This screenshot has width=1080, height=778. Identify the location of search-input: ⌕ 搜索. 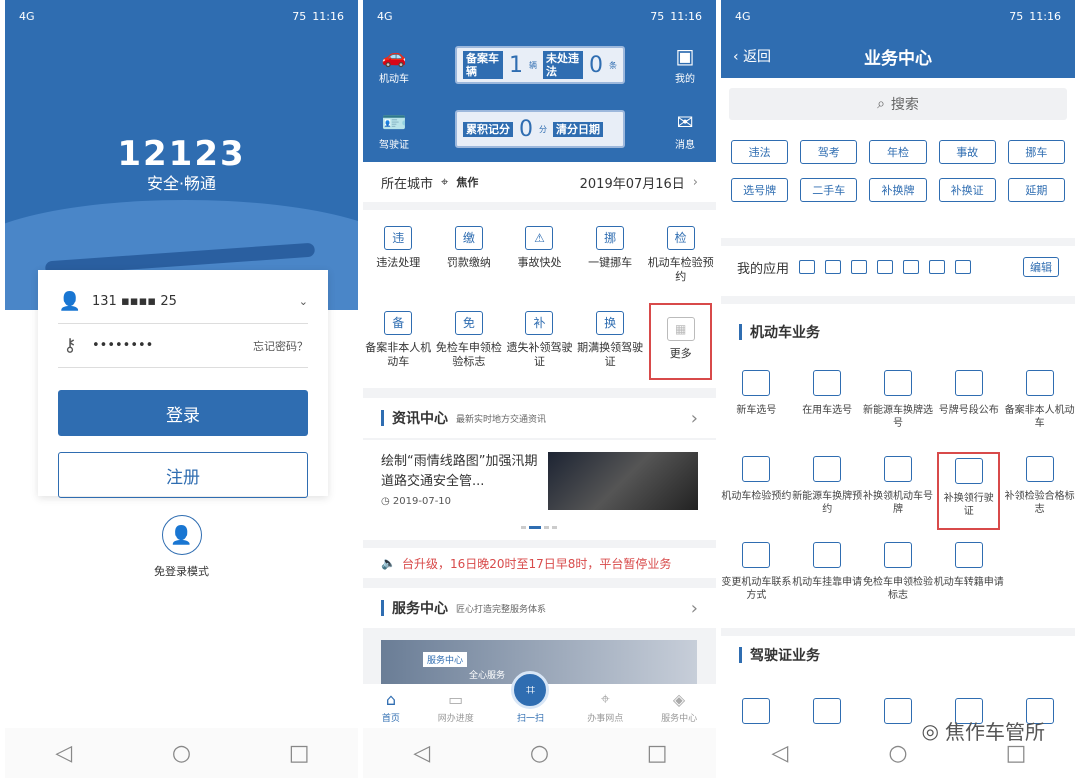
(898, 104).